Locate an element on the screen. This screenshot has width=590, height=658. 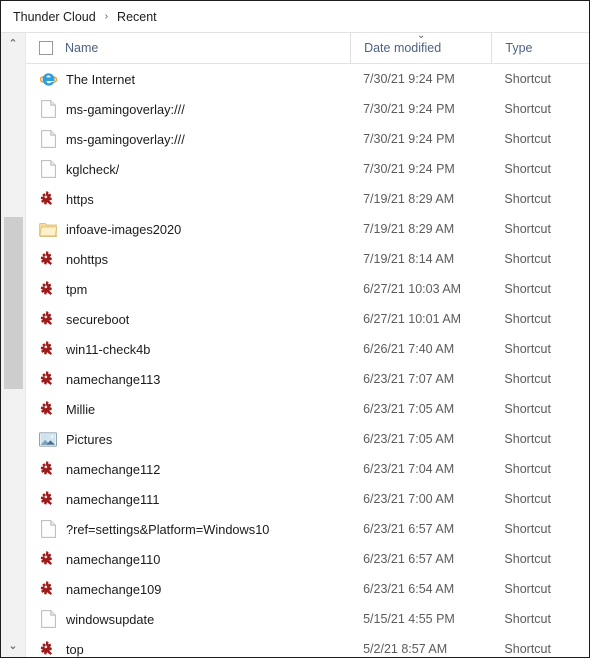
file-list-row: The Internet 7/30/21 9:24 PM Shortcut is located at coordinates (307, 79).